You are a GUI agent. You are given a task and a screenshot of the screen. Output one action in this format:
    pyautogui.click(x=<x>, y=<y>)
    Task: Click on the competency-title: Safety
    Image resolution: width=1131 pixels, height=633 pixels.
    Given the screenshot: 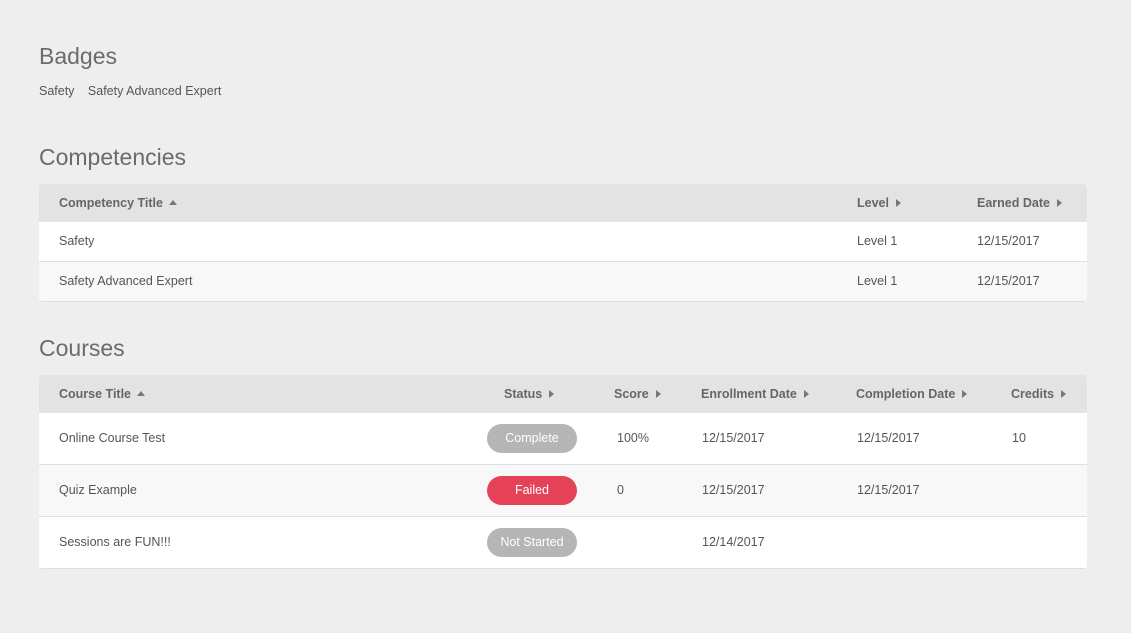 What is the action you would take?
    pyautogui.click(x=77, y=241)
    